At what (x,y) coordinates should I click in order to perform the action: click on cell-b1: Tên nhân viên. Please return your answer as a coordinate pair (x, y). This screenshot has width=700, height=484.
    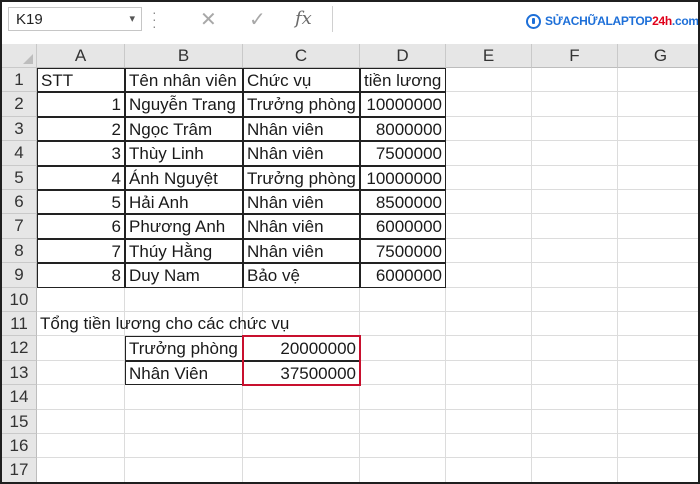
    Looking at the image, I should click on (184, 80).